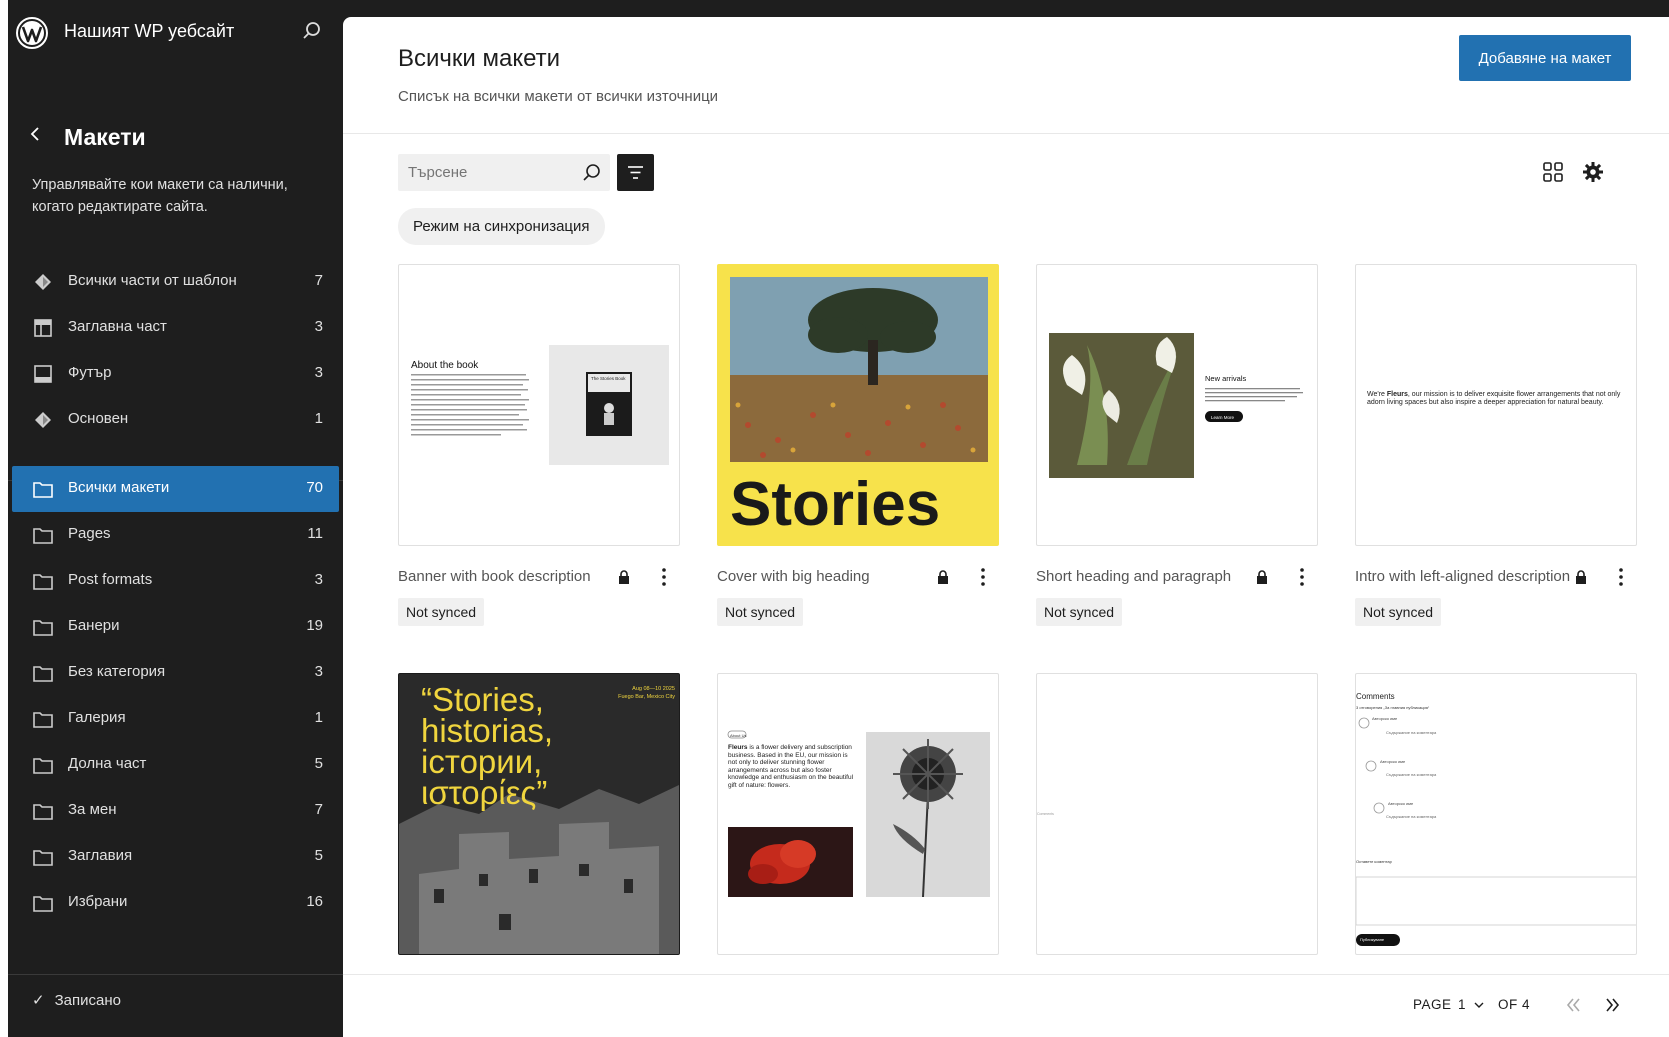 The height and width of the screenshot is (1037, 1669). Describe the element at coordinates (1177, 405) in the screenshot. I see `pattern-preview: New arrivals Learn More` at that location.